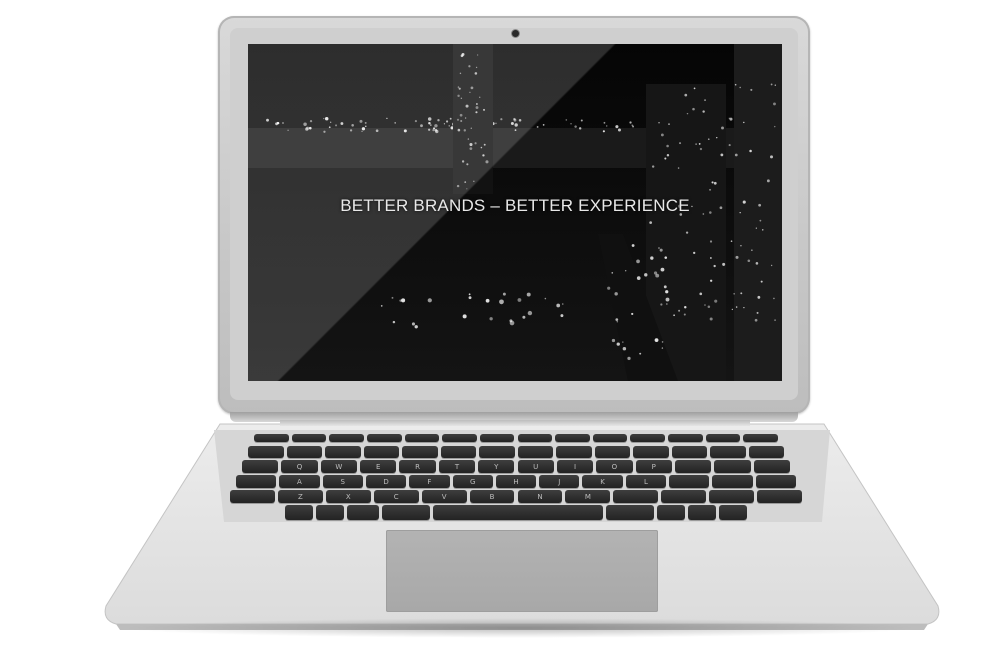  I want to click on key: R, so click(417, 466).